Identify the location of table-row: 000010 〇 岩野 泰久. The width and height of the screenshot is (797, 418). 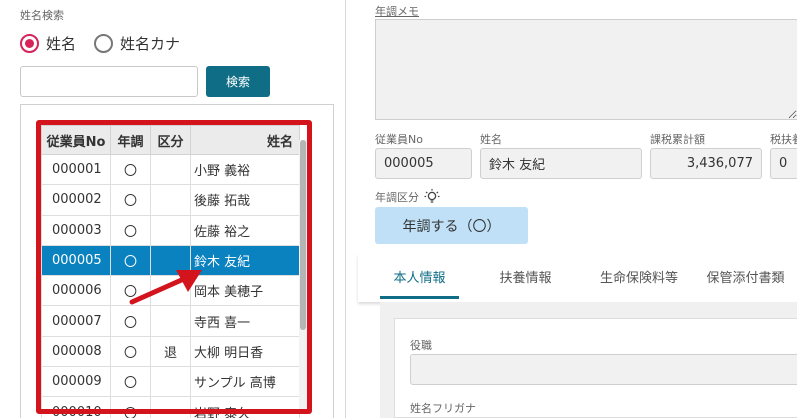
(170, 407).